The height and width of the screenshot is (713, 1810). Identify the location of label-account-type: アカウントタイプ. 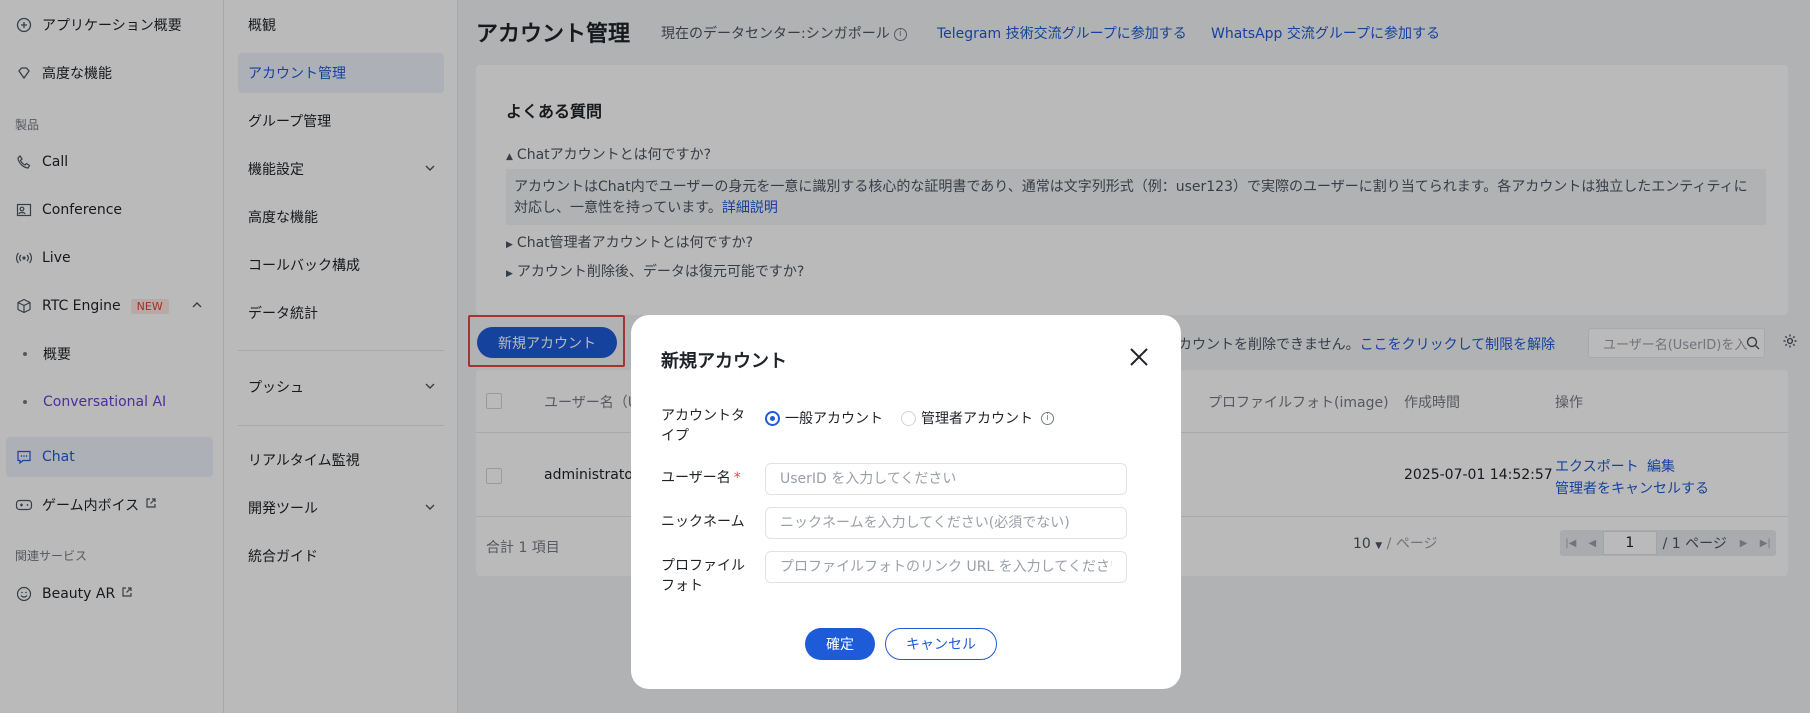
(703, 426).